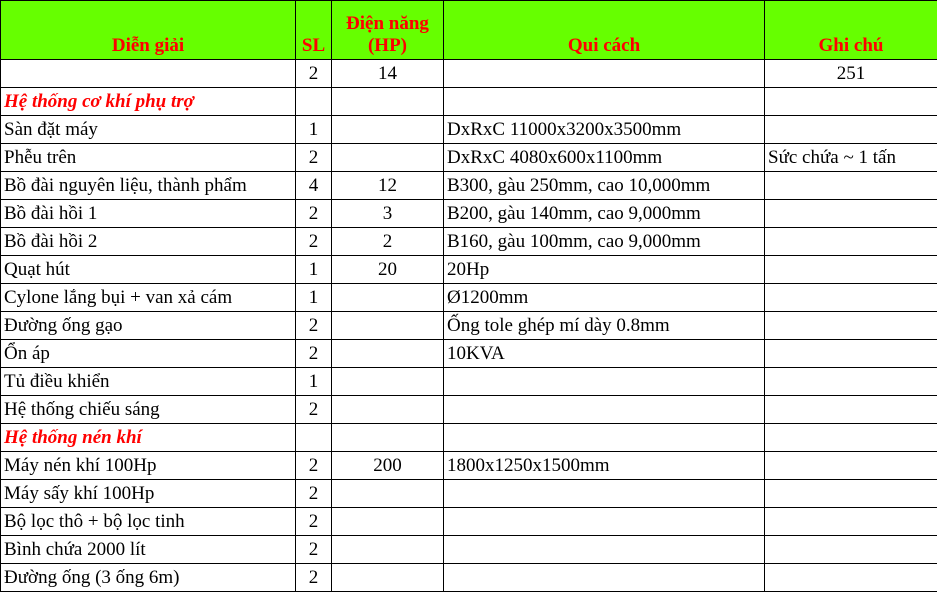 This screenshot has width=937, height=592. Describe the element at coordinates (148, 550) in the screenshot. I see `cell-description: Bình chứa 2000 lít` at that location.